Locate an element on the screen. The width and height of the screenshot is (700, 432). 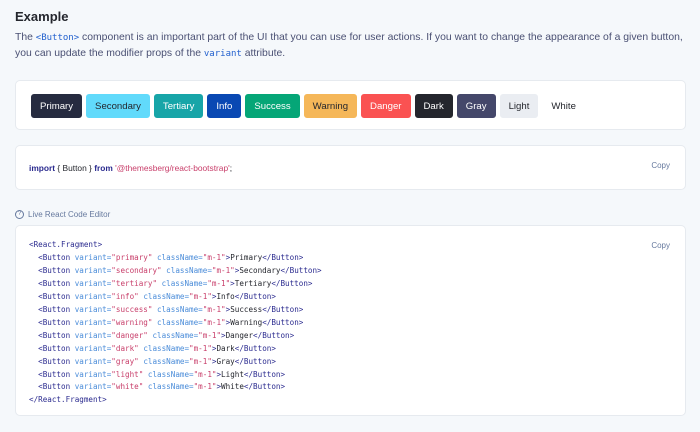
description-code-button: <Button> is located at coordinates (57, 38).